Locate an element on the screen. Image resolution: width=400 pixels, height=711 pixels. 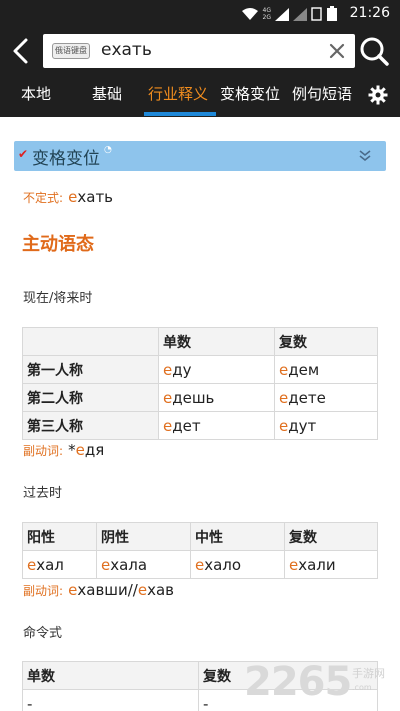
infinitive-form: хать is located at coordinates (95, 197).